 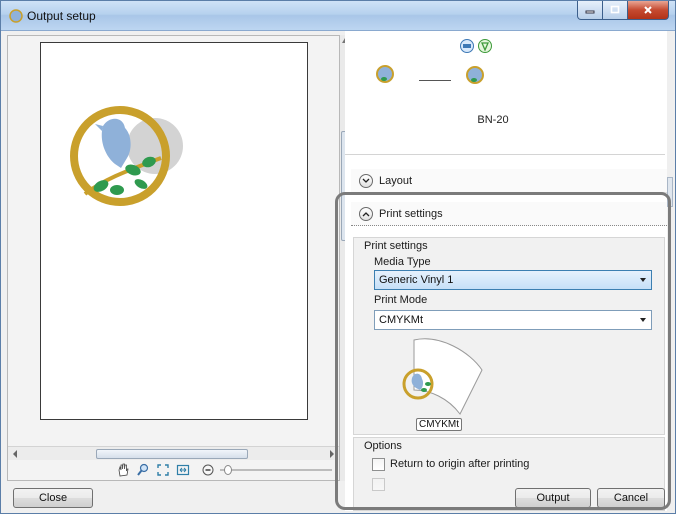 I want to click on printer-thumbnail, so click(x=478, y=77).